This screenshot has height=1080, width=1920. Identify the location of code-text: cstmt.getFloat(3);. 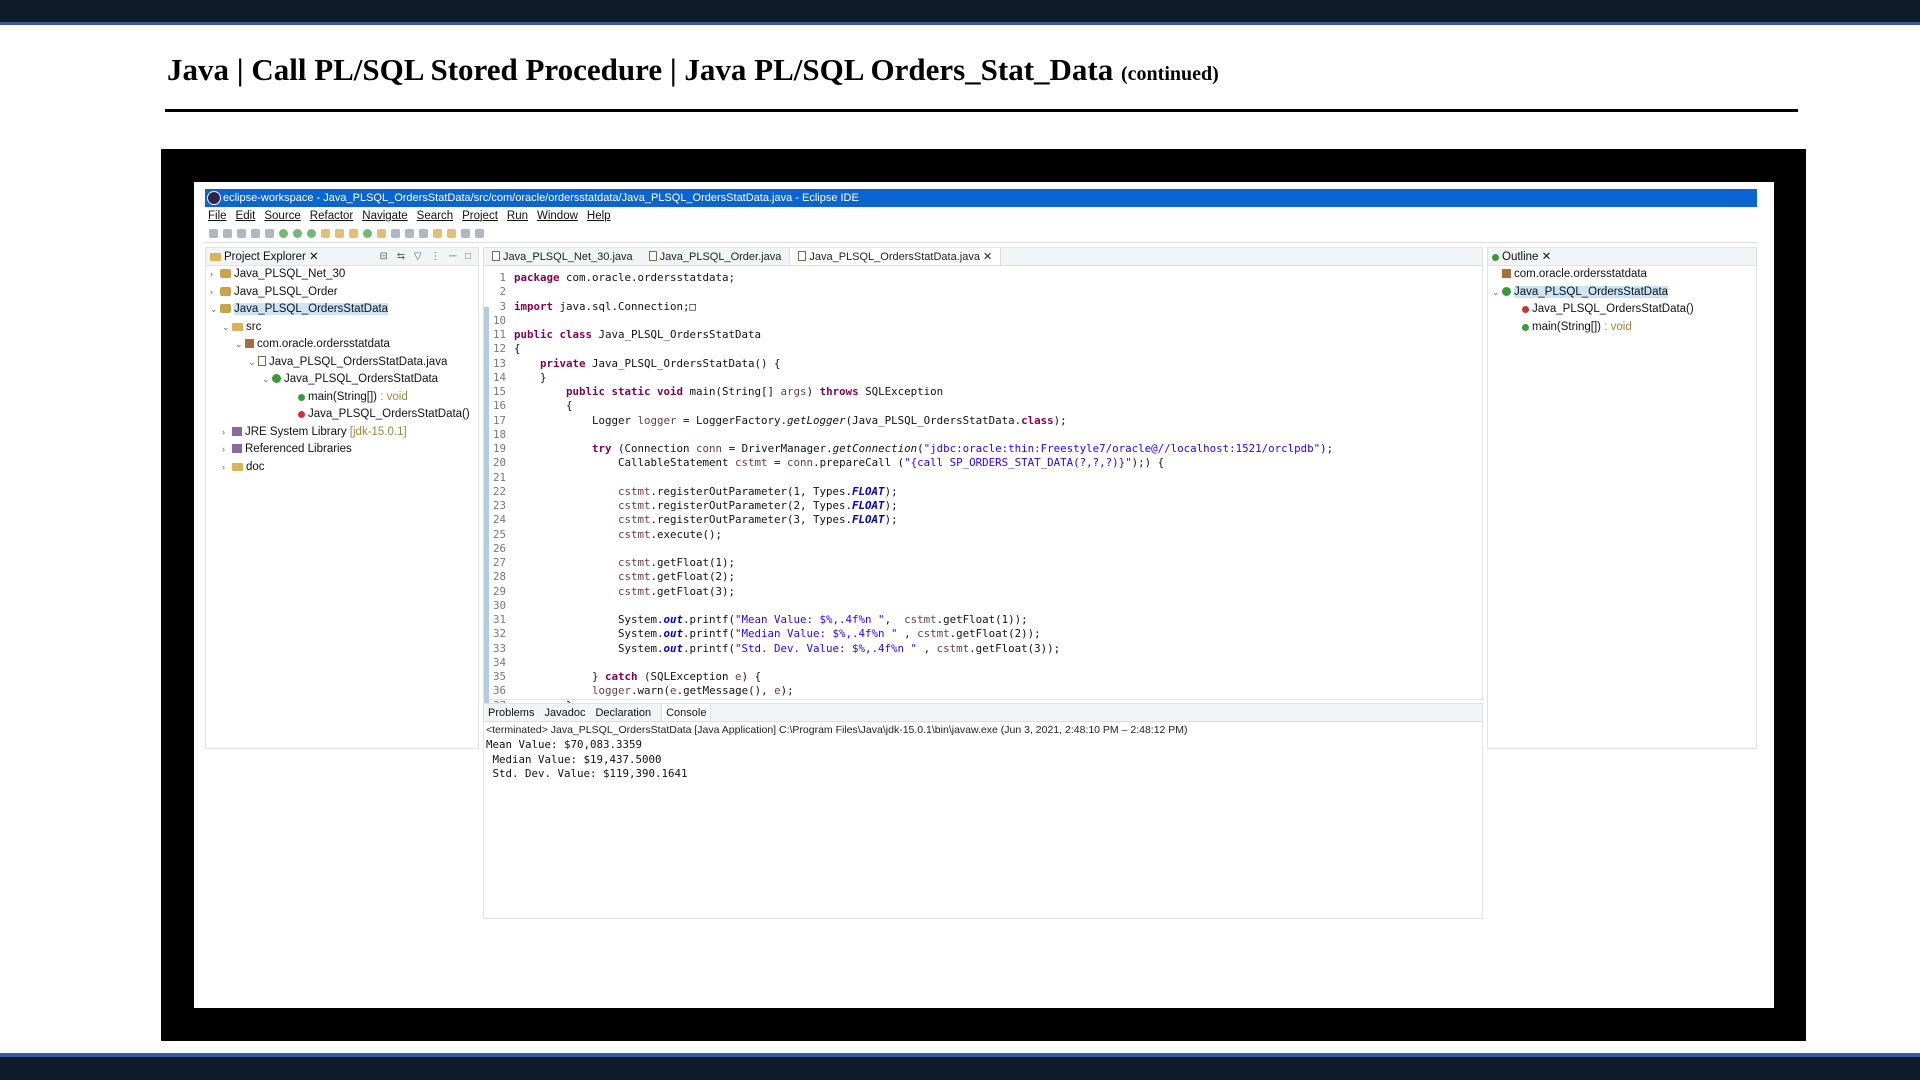
(677, 591).